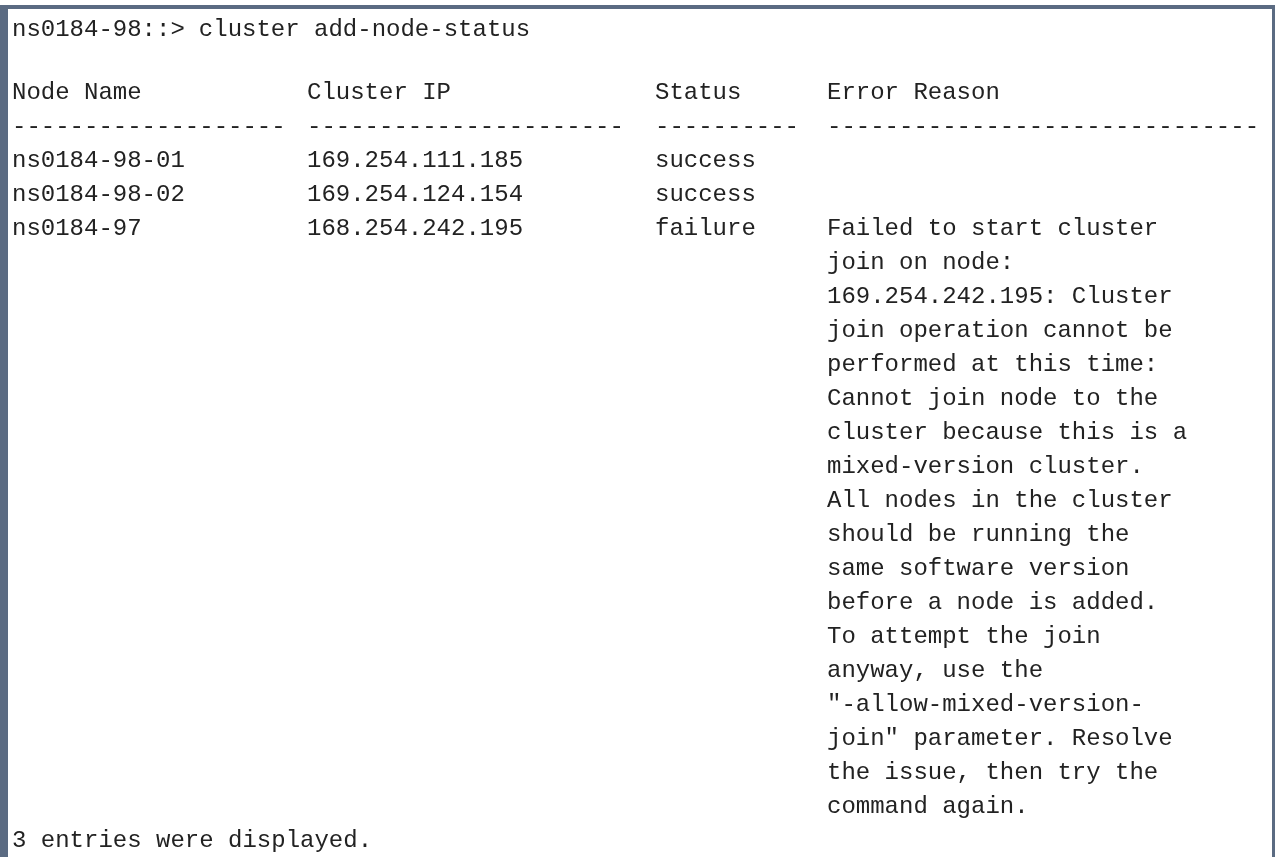 This screenshot has height=857, width=1275. Describe the element at coordinates (98, 30) in the screenshot. I see `prompt: ns0184-98::>` at that location.